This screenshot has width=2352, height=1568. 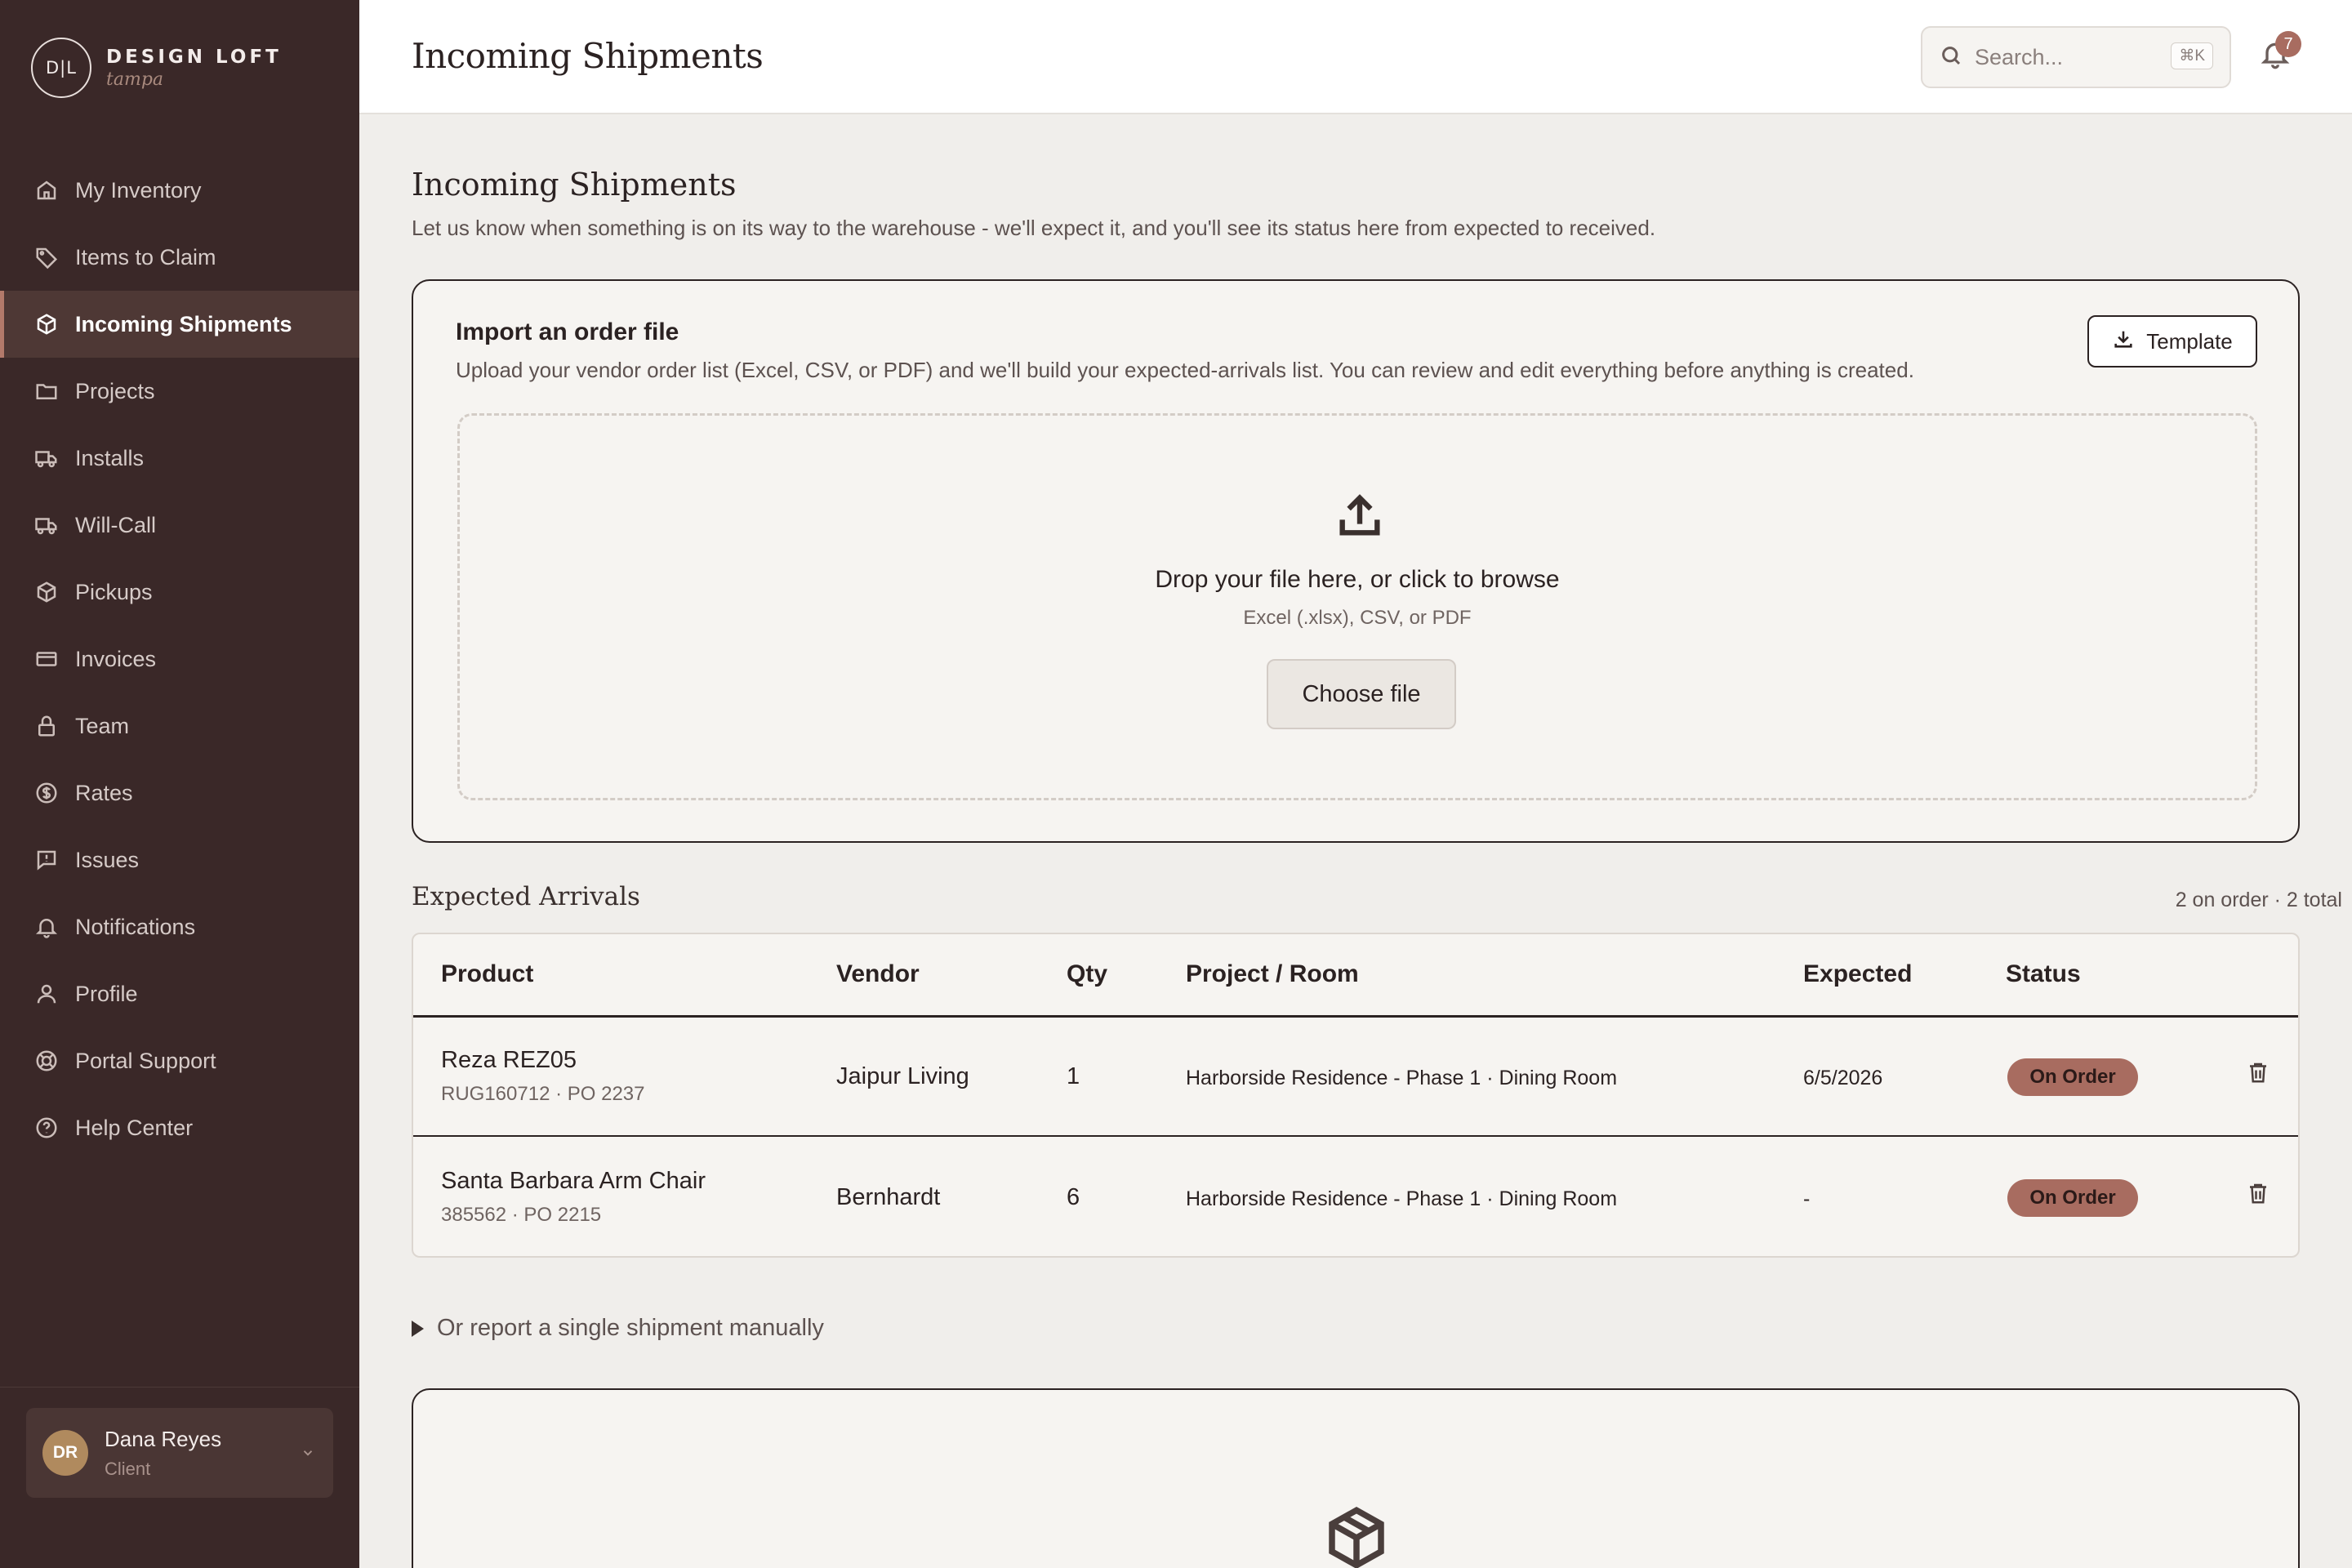 I want to click on sidebar-item-label: Issues, so click(x=107, y=860).